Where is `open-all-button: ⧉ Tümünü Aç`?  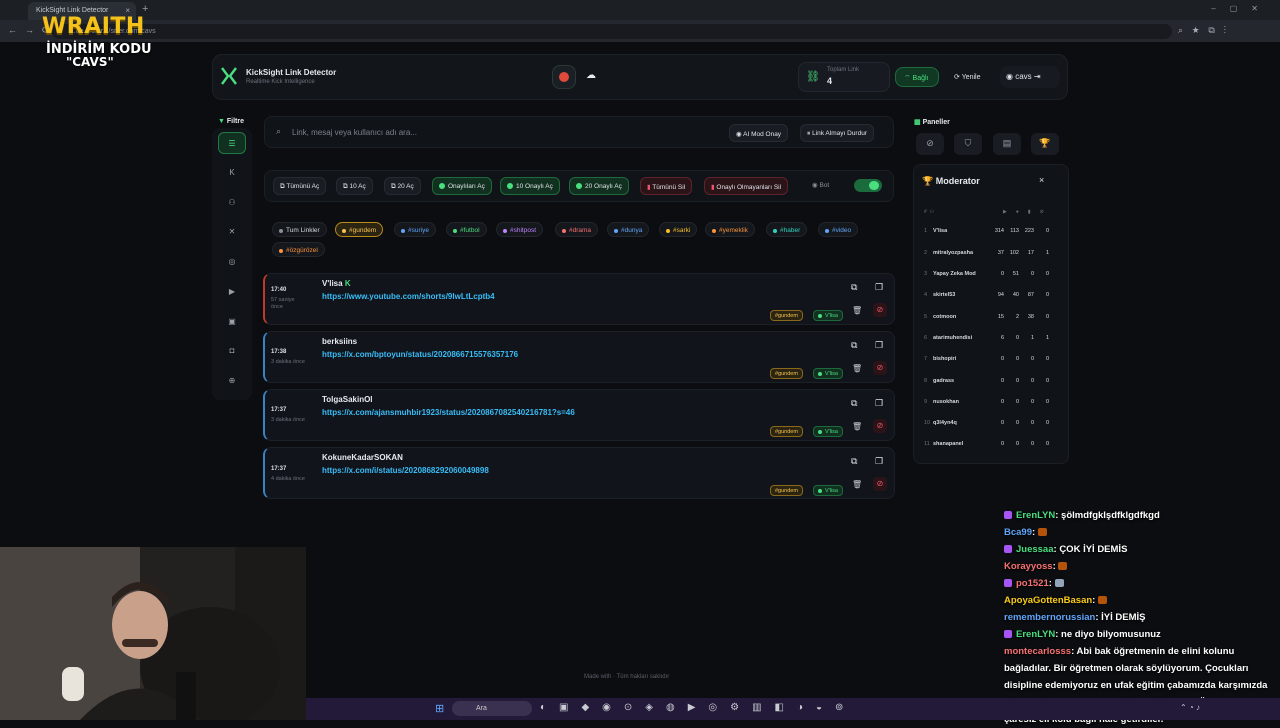
open-all-button: ⧉ Tümünü Aç is located at coordinates (300, 186).